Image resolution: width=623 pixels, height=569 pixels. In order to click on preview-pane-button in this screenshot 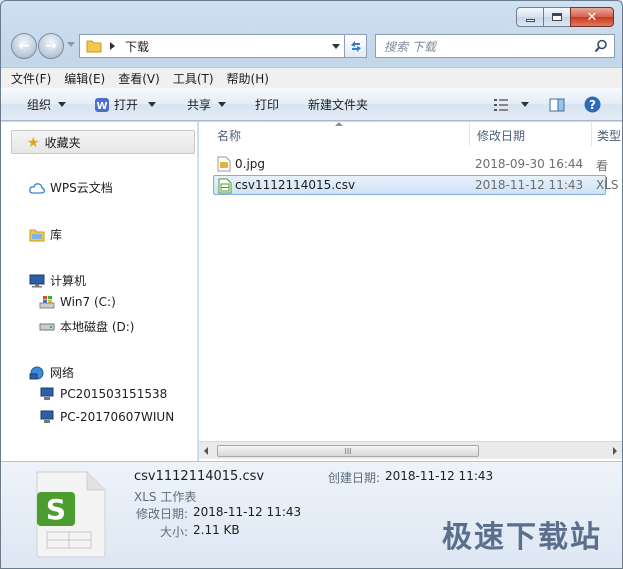, I will do `click(557, 104)`.